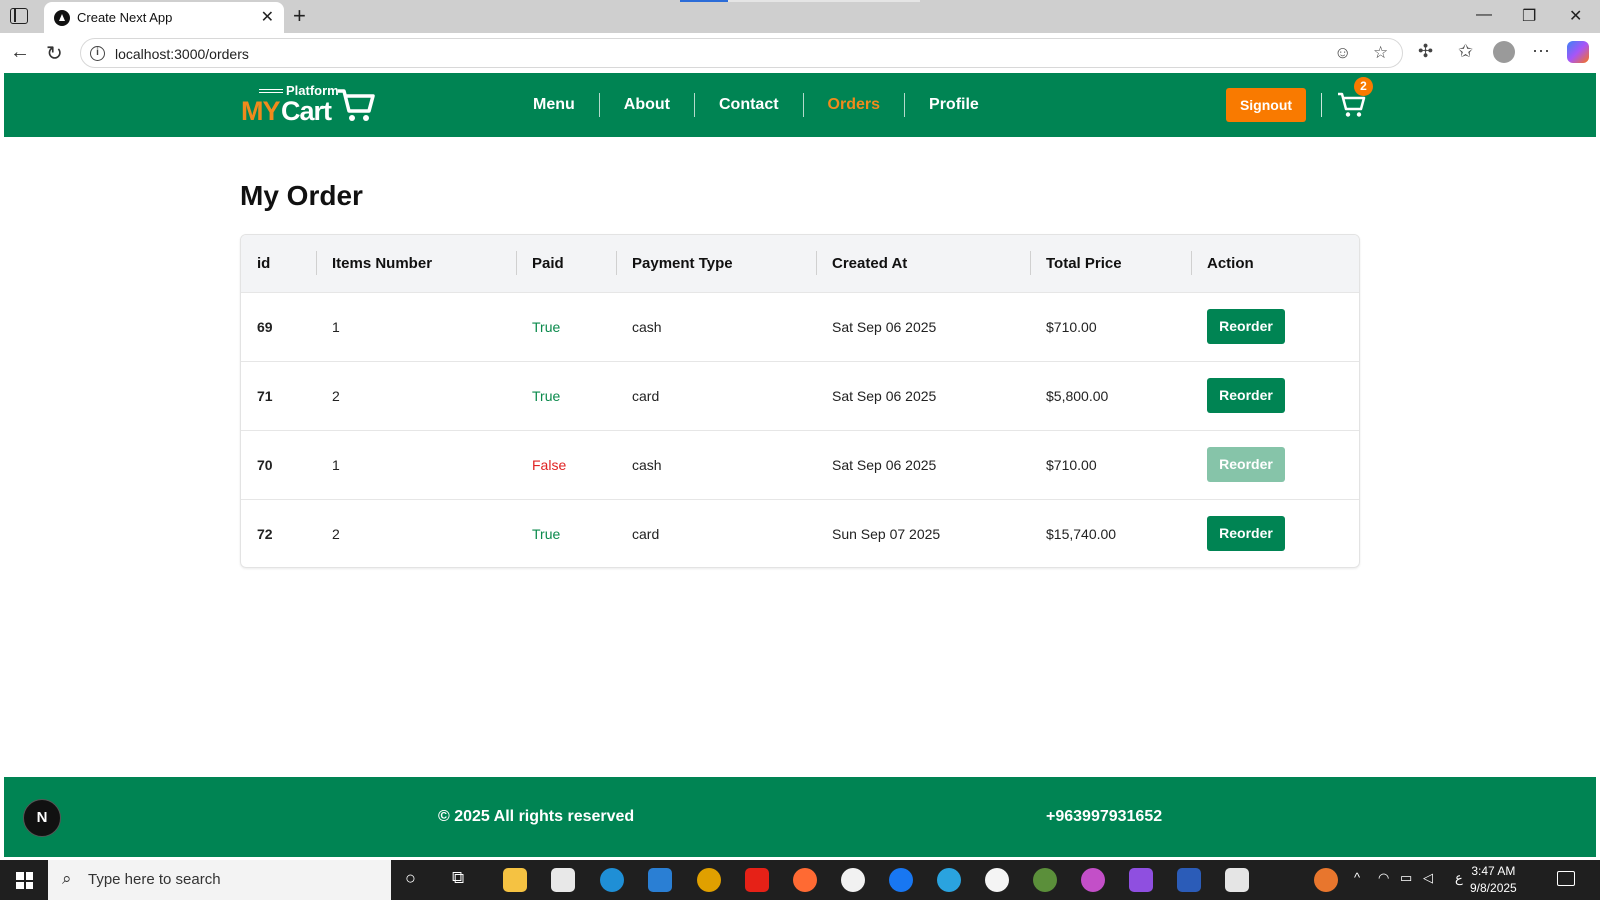 This screenshot has height=900, width=1600. What do you see at coordinates (19, 16) in the screenshot?
I see `tab-actions-icon` at bounding box center [19, 16].